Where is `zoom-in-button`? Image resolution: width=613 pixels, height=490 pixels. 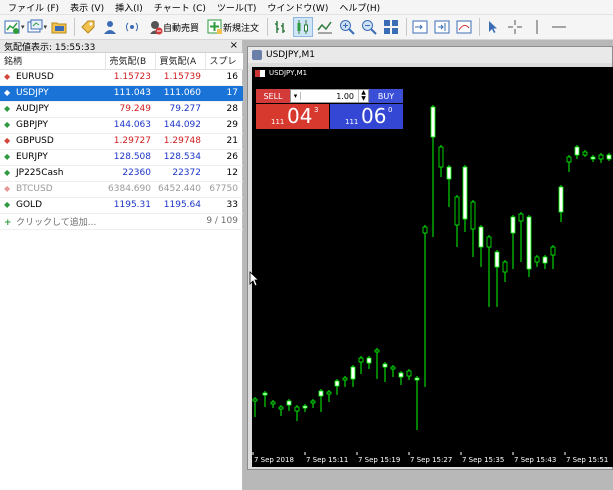 zoom-in-button is located at coordinates (347, 27).